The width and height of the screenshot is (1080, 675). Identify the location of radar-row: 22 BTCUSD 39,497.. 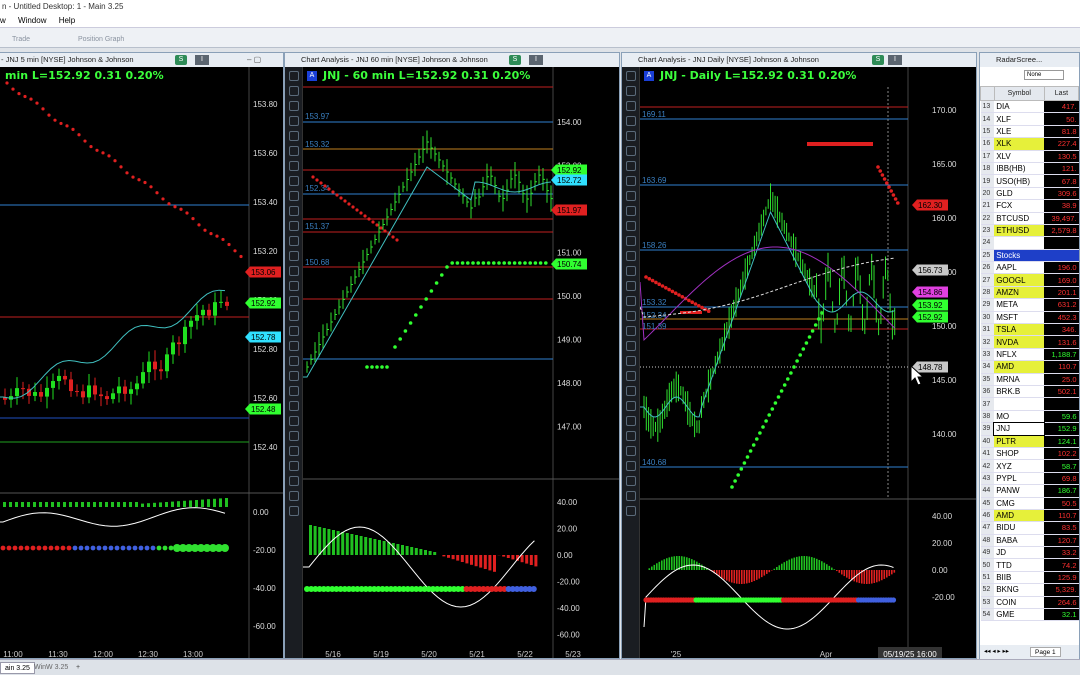
(1029, 218).